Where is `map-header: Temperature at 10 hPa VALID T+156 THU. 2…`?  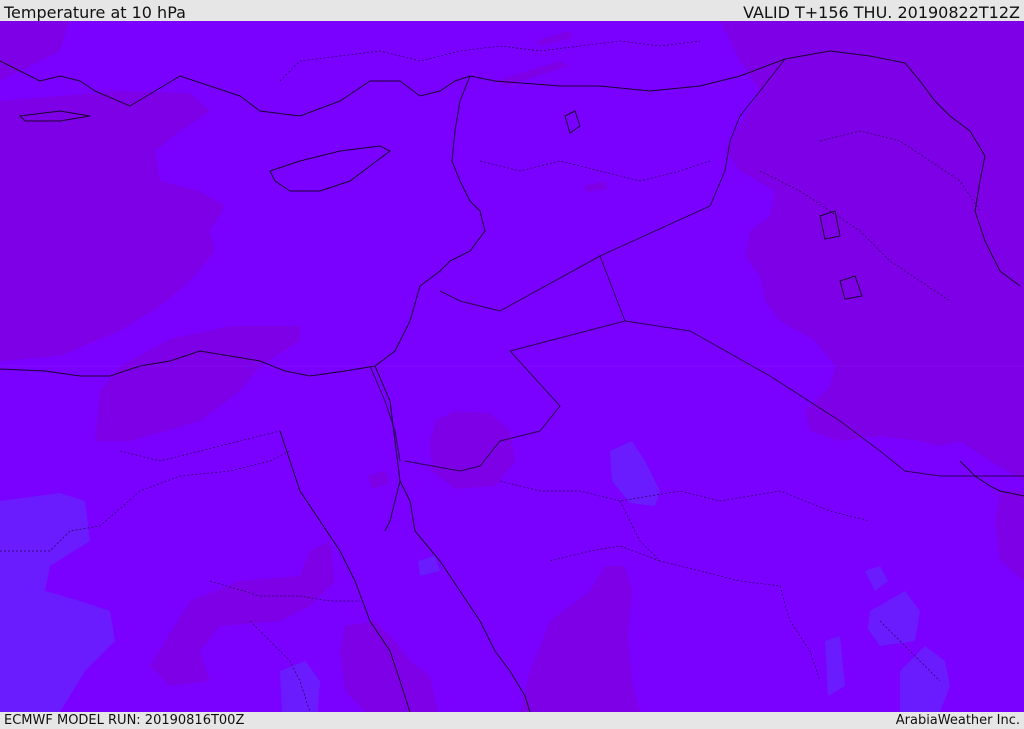
map-header: Temperature at 10 hPa VALID T+156 THU. 2… is located at coordinates (512, 11).